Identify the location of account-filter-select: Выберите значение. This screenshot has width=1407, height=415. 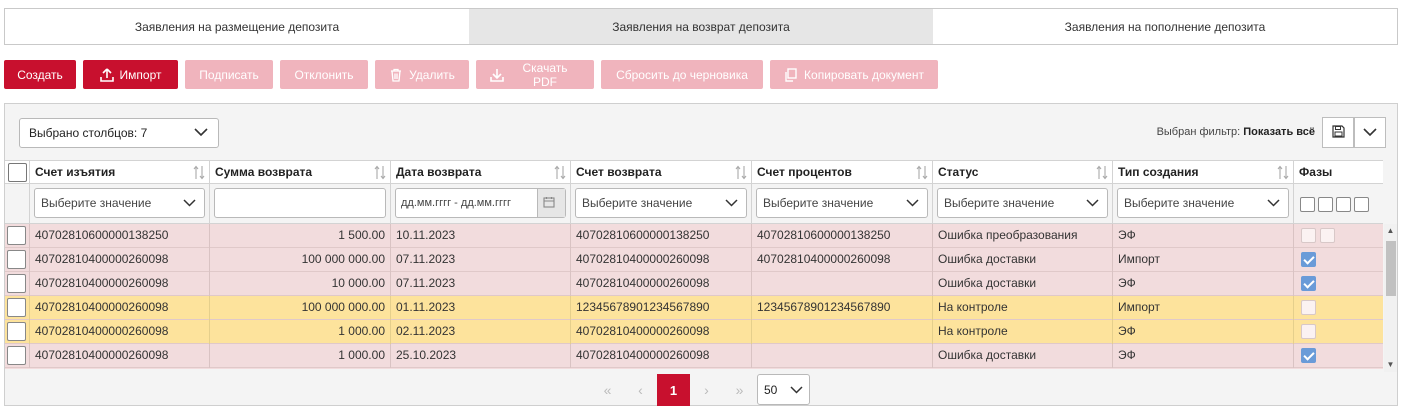
(119, 203).